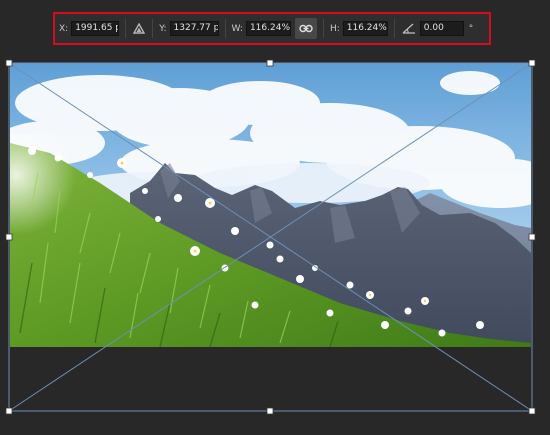 The height and width of the screenshot is (435, 550). I want to click on transform-handle-bottom-right, so click(532, 411).